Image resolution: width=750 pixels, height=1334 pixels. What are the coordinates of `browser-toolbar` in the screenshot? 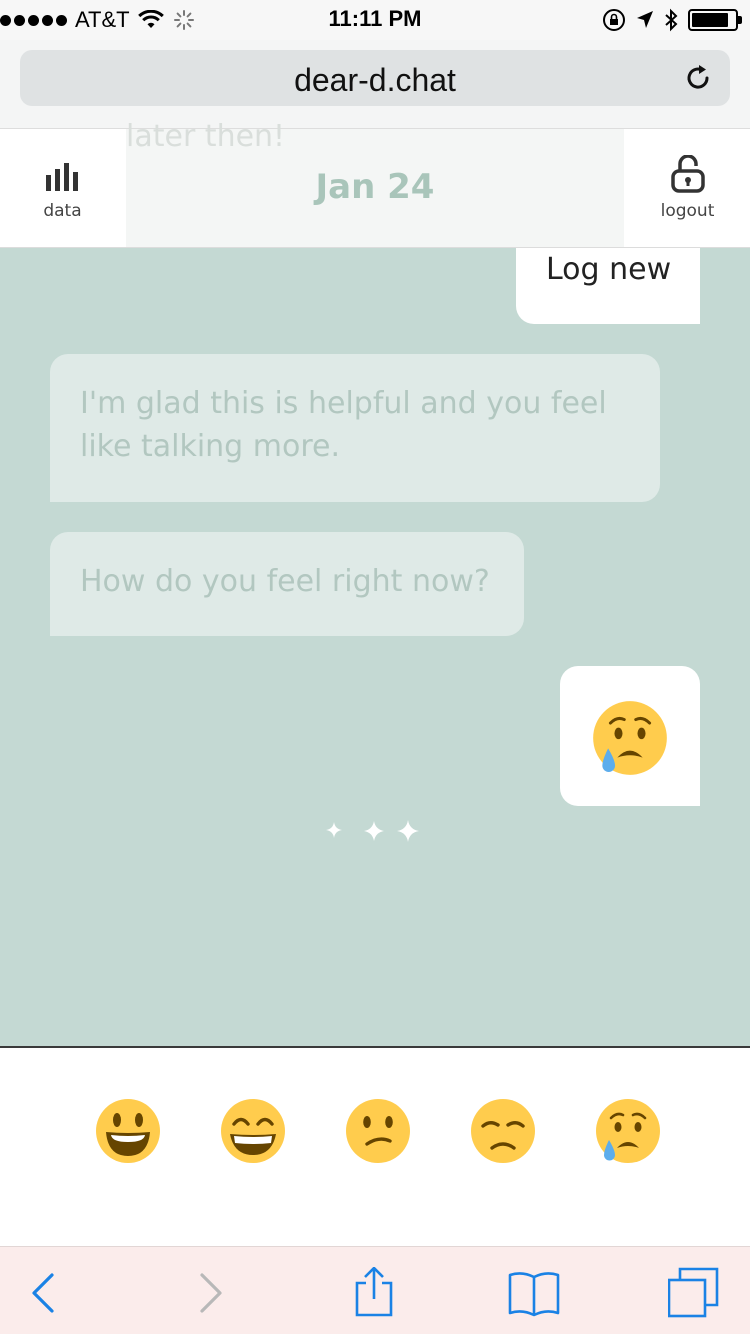 It's located at (375, 1290).